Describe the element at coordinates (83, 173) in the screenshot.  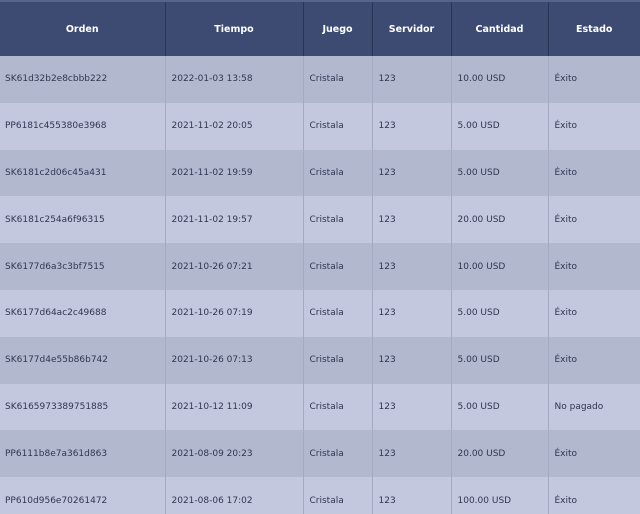
I see `order-id-cell: SK6181c2d06c45a431` at that location.